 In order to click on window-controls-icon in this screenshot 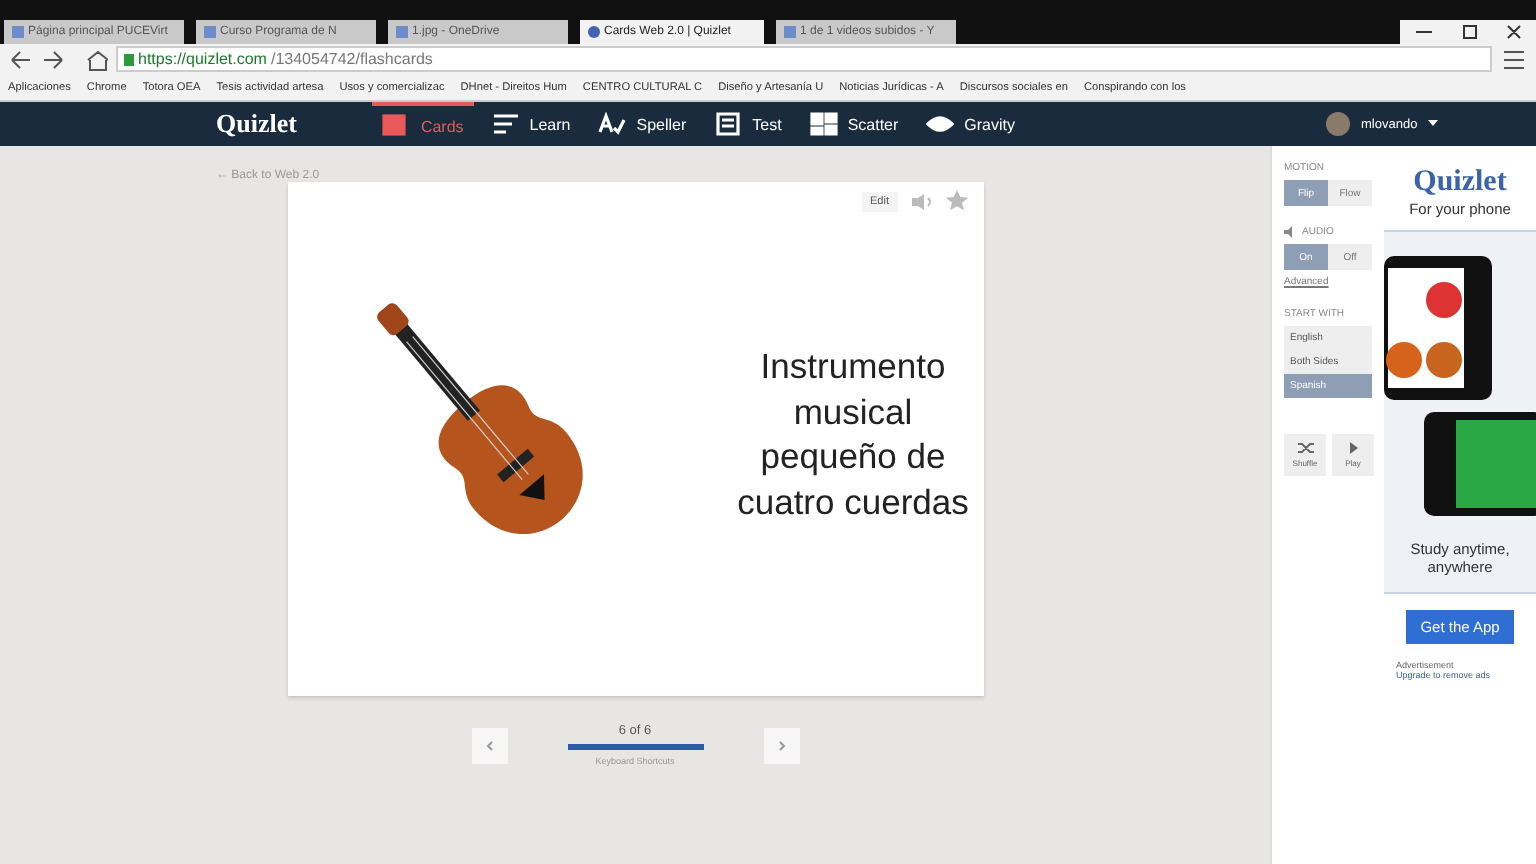, I will do `click(1468, 32)`.